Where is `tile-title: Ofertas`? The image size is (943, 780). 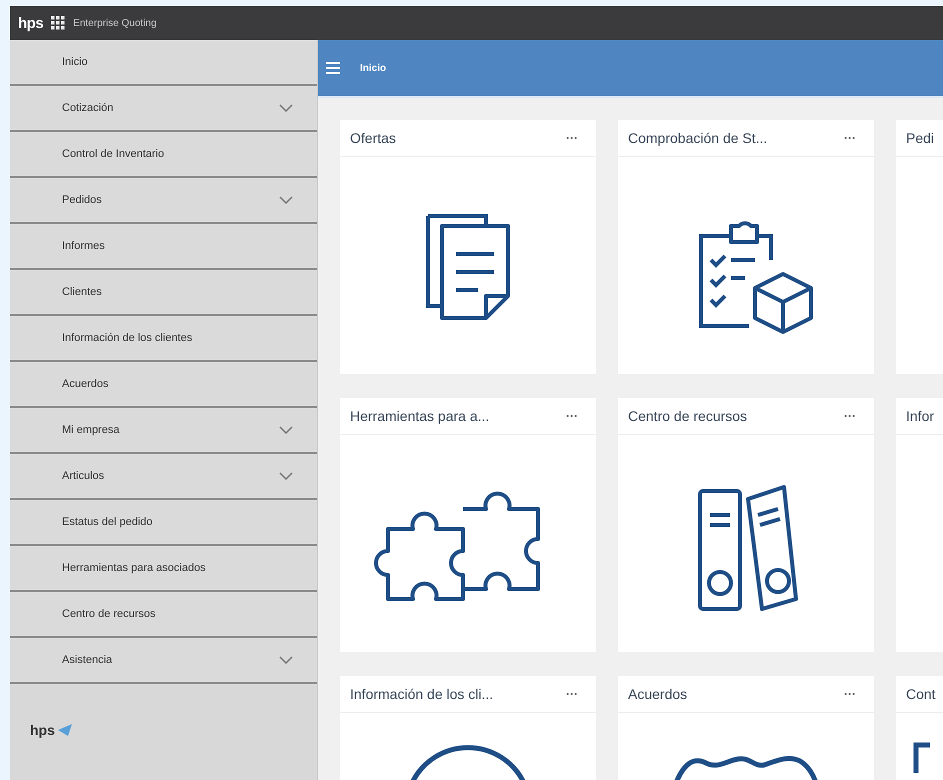
tile-title: Ofertas is located at coordinates (373, 138).